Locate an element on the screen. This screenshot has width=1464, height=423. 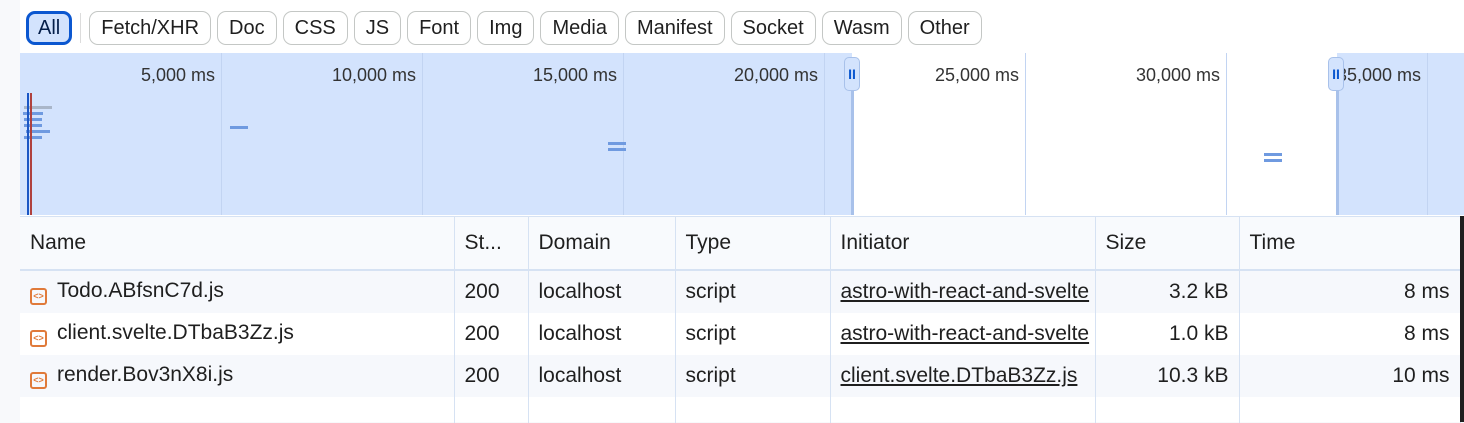
filter-manifest: Manifest is located at coordinates (674, 28).